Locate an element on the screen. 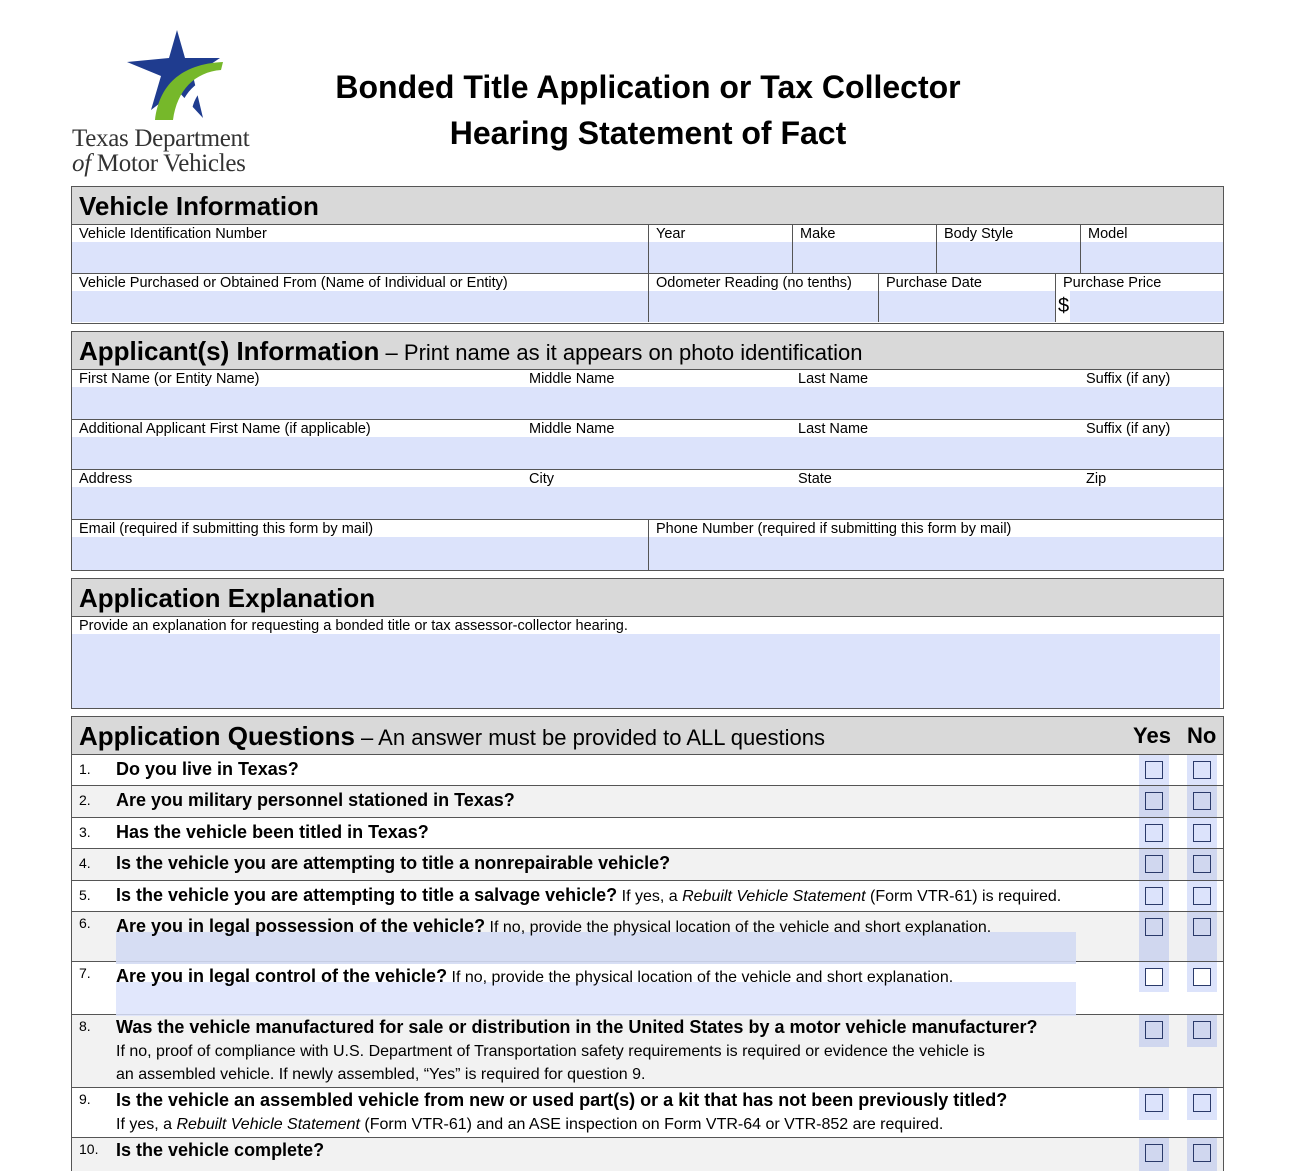 The image size is (1298, 1171). state-field: State is located at coordinates (935, 494).